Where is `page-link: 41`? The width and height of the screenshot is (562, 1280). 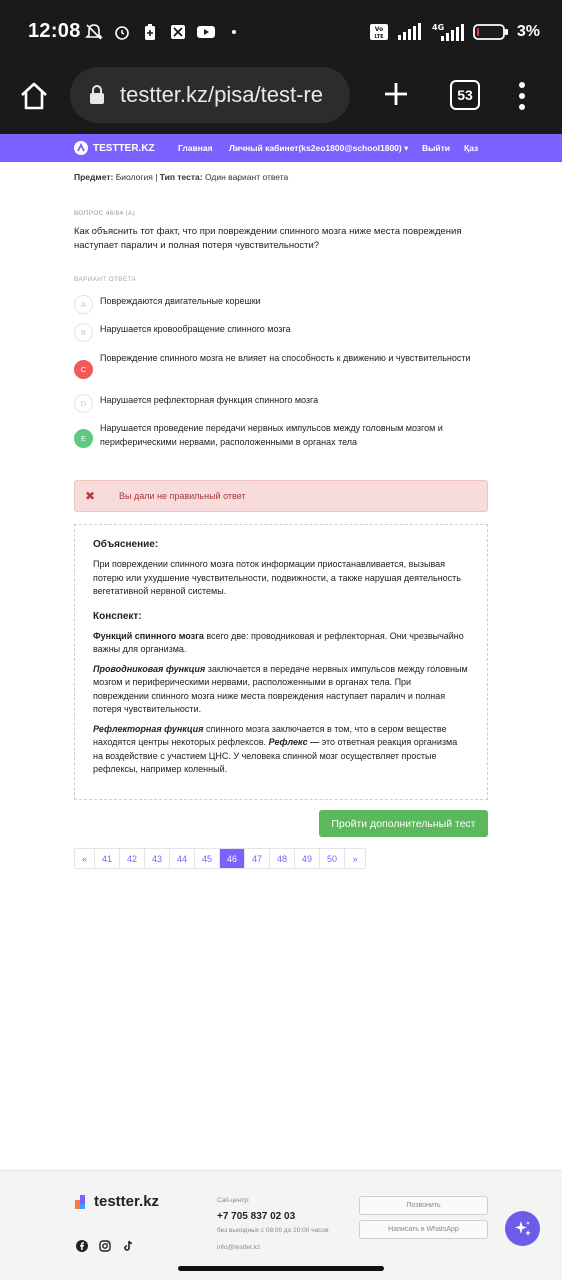
page-link: 41 is located at coordinates (107, 858).